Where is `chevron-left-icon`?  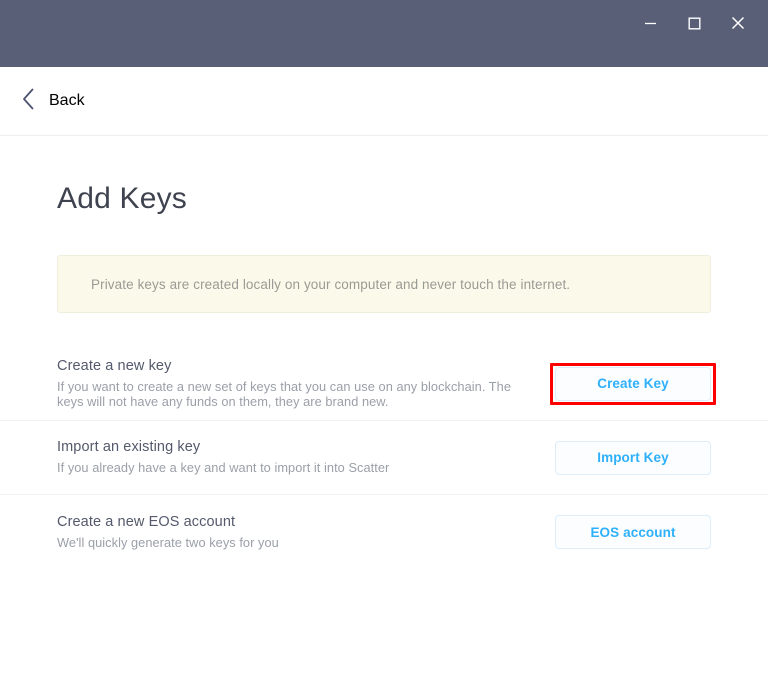
chevron-left-icon is located at coordinates (28, 101).